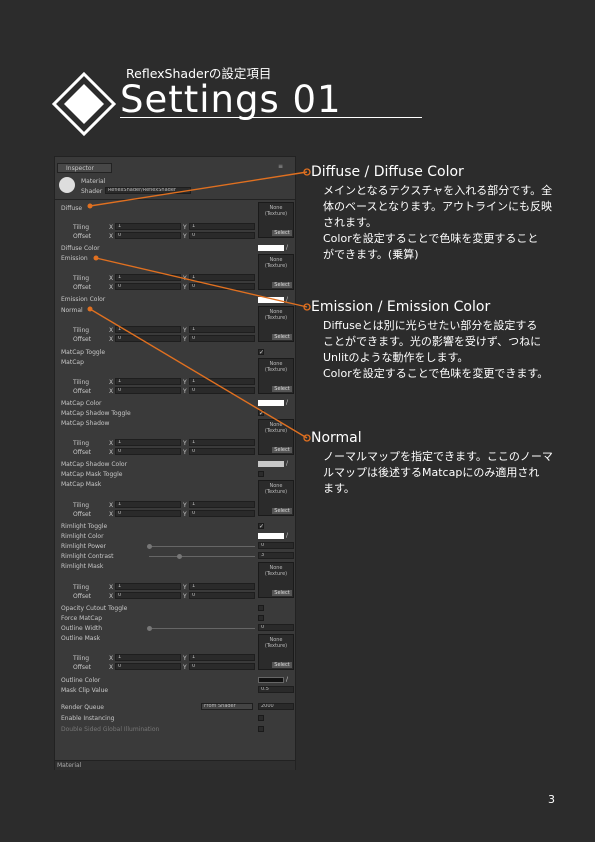 This screenshot has width=595, height=842. I want to click on render-queue-field: 2000, so click(276, 706).